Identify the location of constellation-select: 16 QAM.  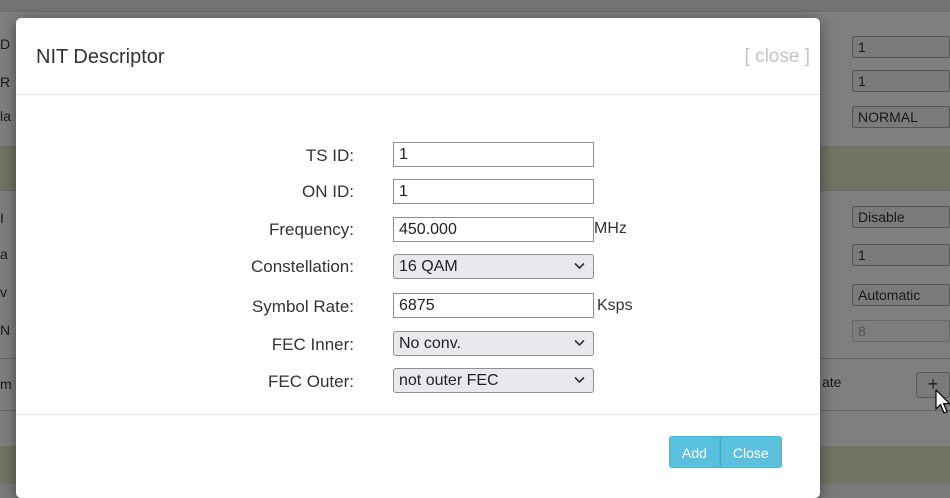
(493, 266).